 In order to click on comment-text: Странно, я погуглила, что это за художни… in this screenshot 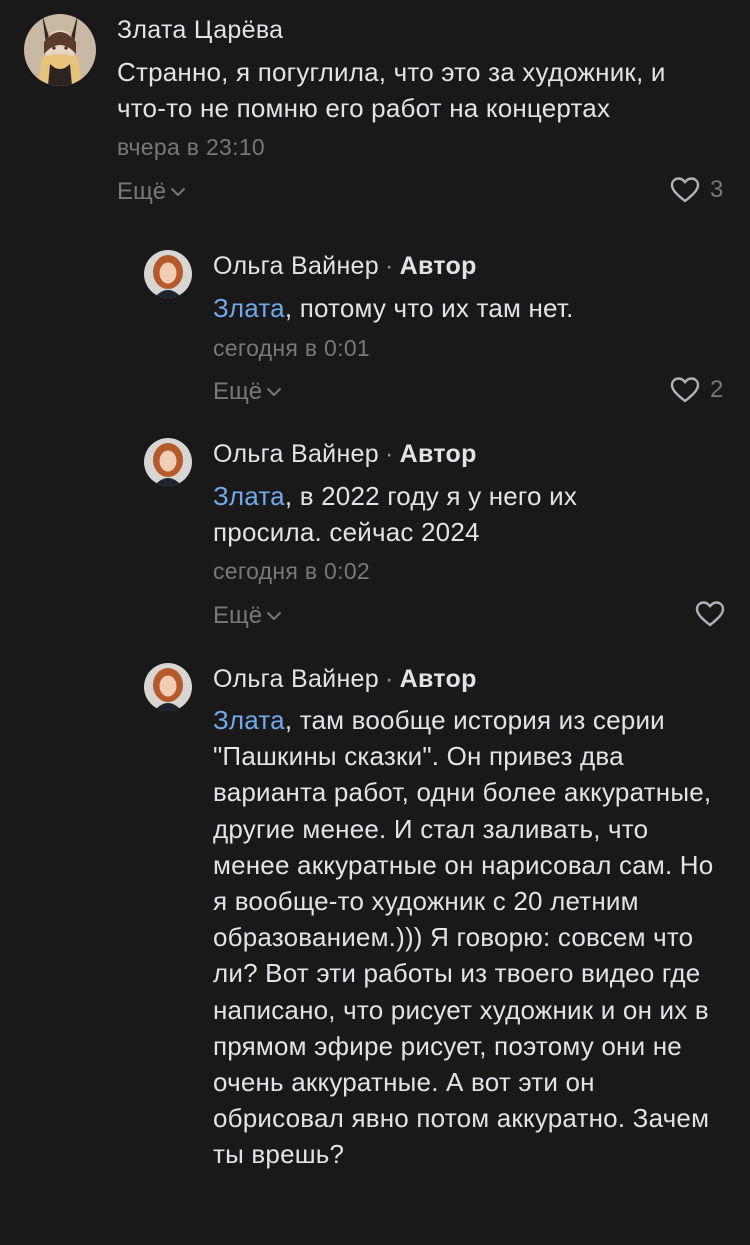, I will do `click(417, 90)`.